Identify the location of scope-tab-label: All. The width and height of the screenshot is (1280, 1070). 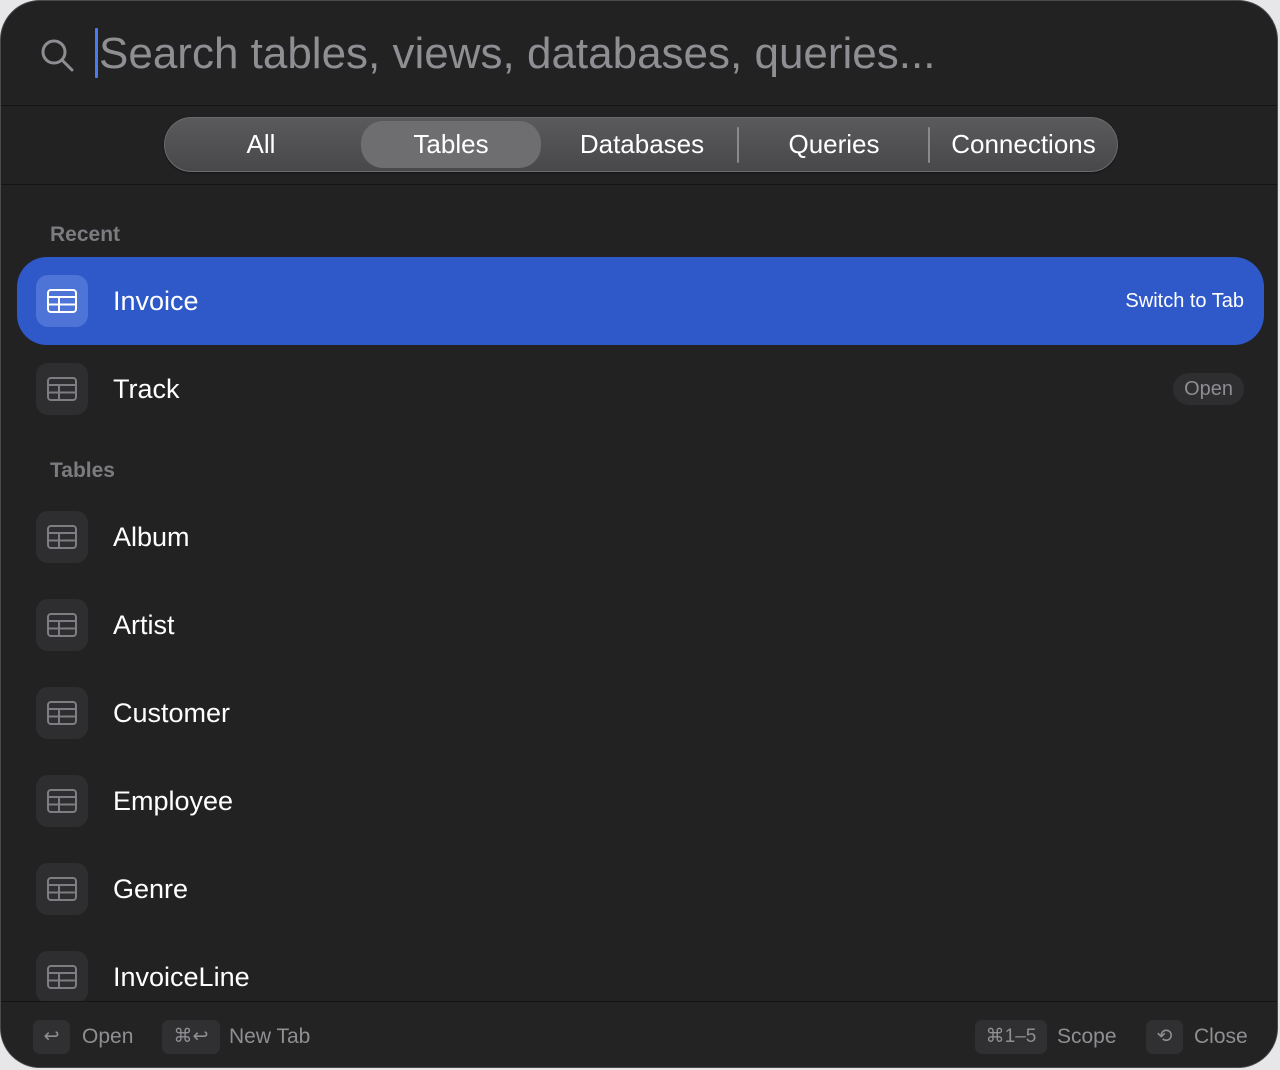
(261, 144).